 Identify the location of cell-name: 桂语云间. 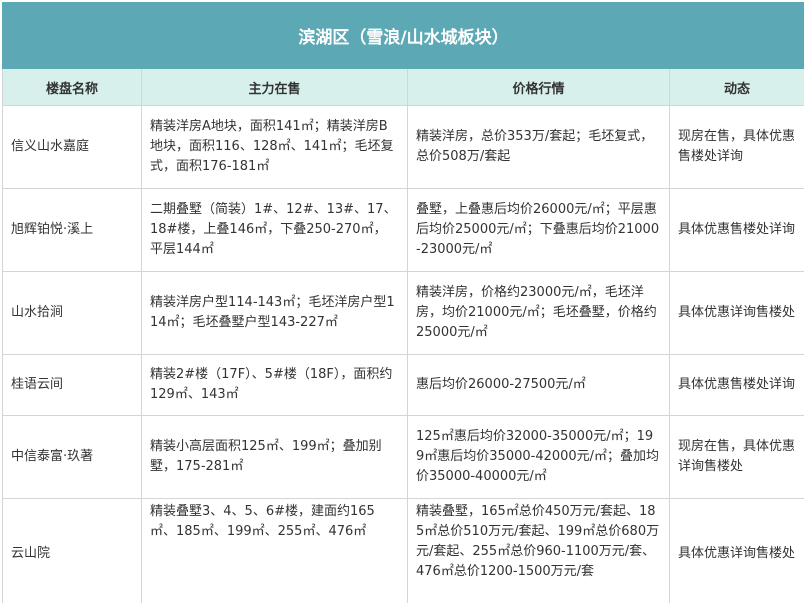
(72, 385).